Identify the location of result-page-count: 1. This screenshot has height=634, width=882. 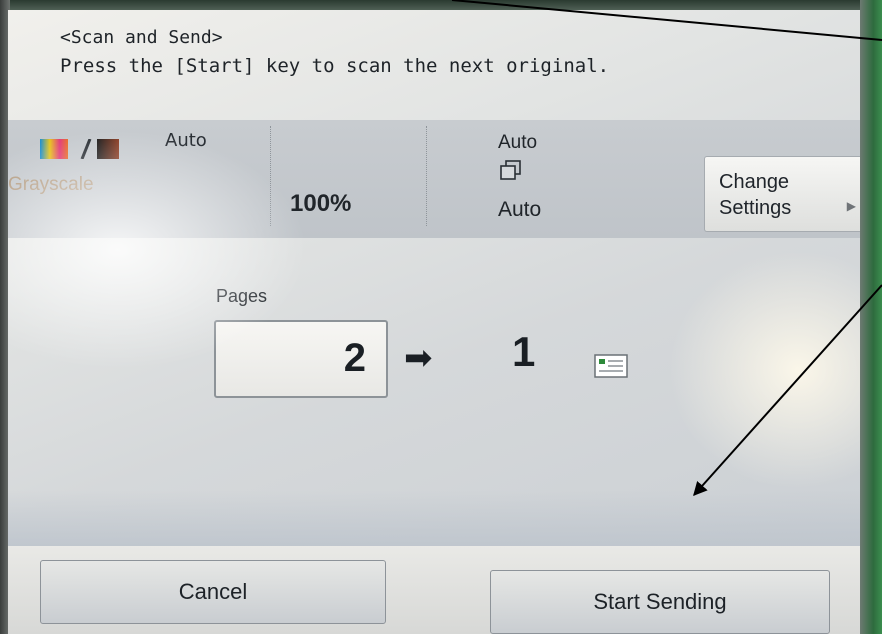
(524, 351).